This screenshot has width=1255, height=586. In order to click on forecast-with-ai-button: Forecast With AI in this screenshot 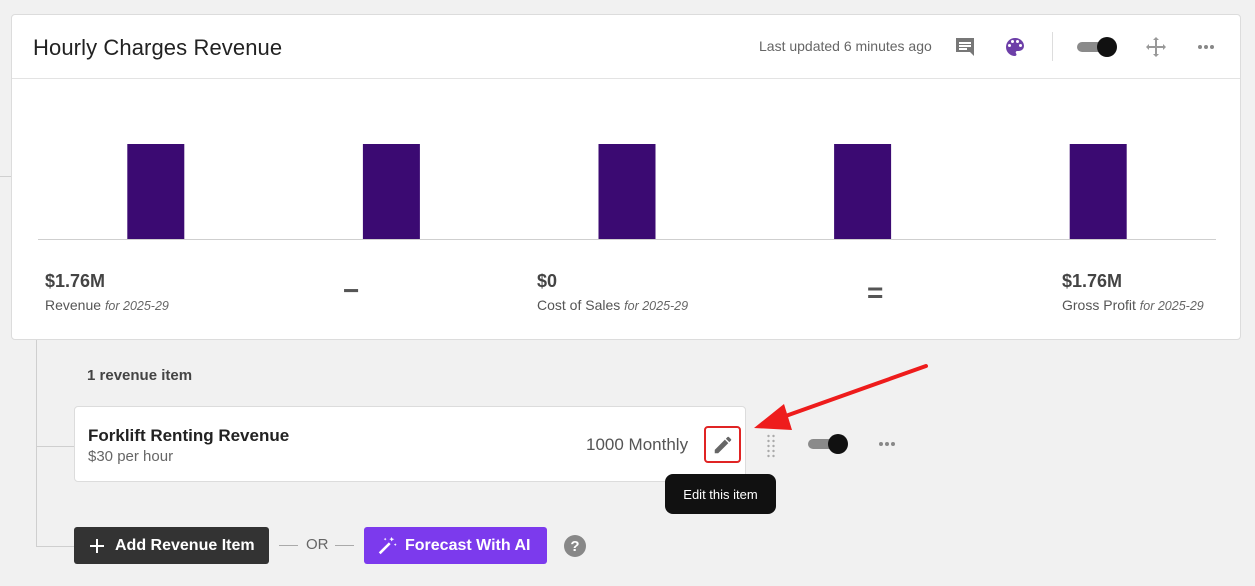, I will do `click(455, 545)`.